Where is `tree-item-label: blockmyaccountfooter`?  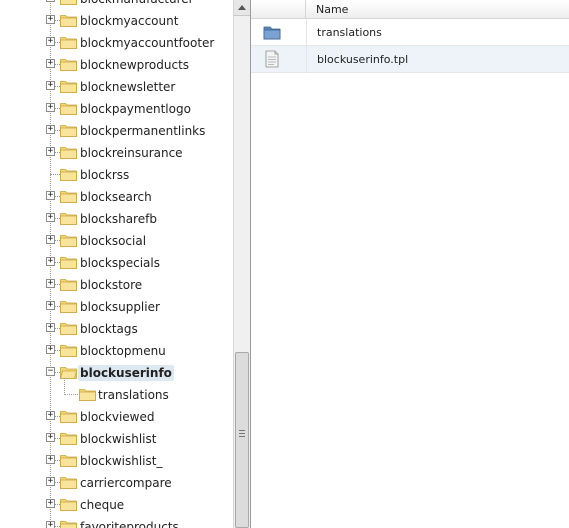
tree-item-label: blockmyaccountfooter is located at coordinates (147, 43).